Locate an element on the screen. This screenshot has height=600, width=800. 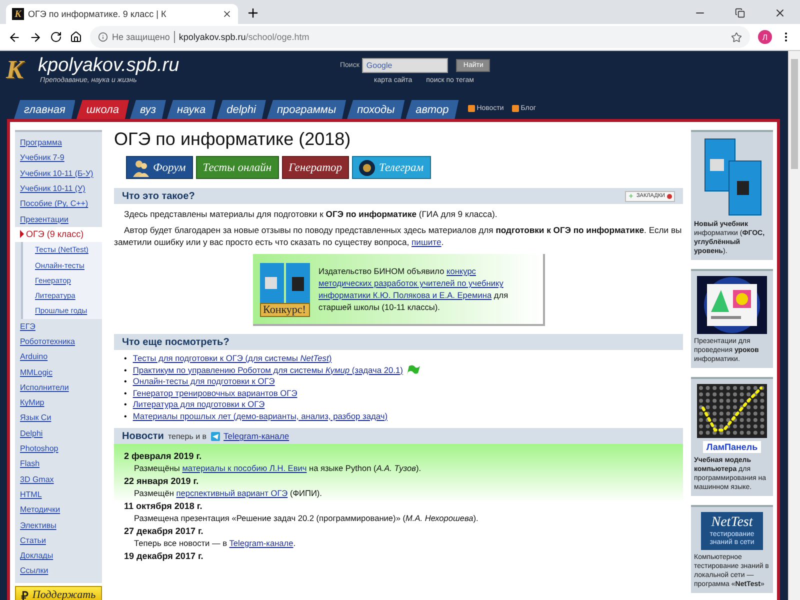
restore-icon is located at coordinates (740, 13).